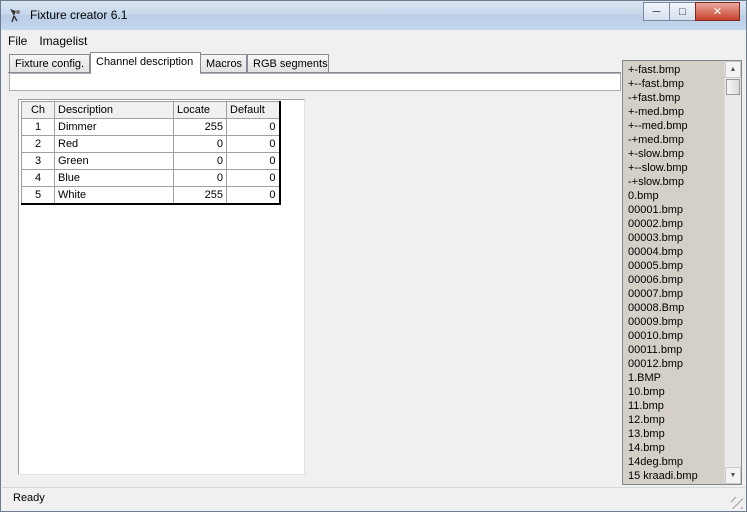 The height and width of the screenshot is (512, 747). What do you see at coordinates (79, 15) in the screenshot?
I see `window-title: Fixture creator 6.1` at bounding box center [79, 15].